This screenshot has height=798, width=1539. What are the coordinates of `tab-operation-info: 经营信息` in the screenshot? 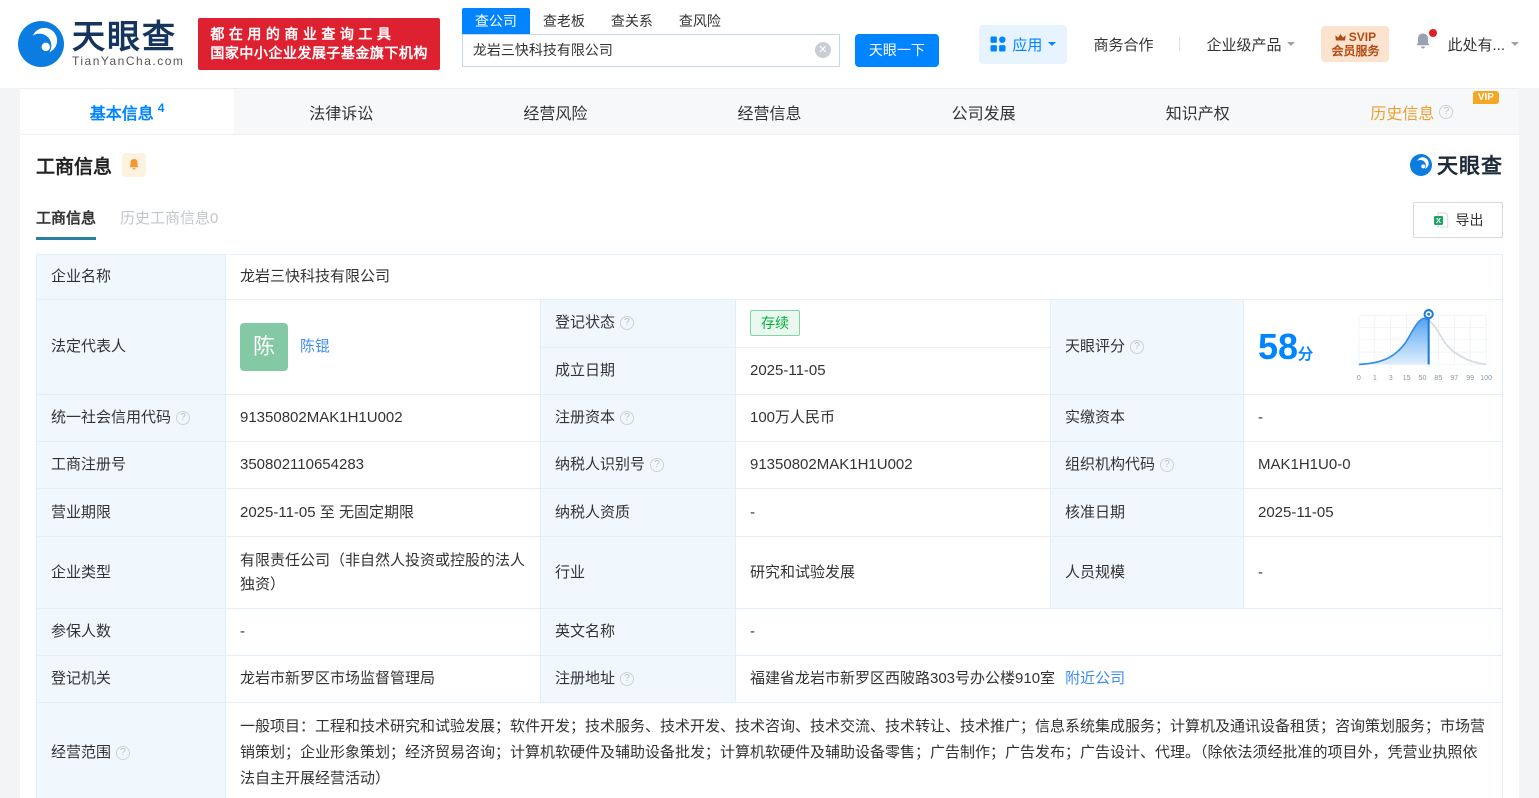 It's located at (769, 111).